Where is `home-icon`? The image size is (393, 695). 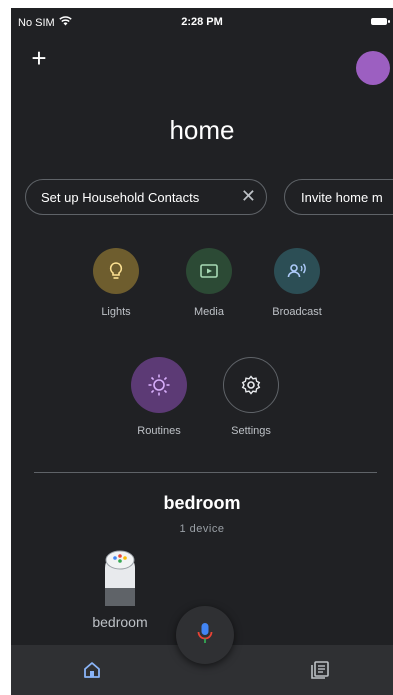 home-icon is located at coordinates (92, 670).